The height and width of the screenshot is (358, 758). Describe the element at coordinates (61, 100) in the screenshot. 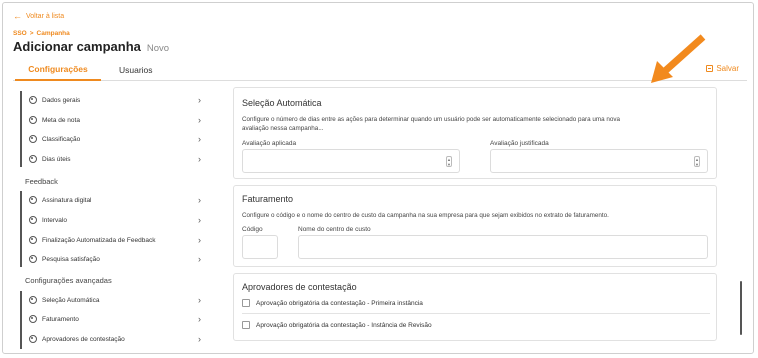

I see `sidebar-item-label: Dados gerais` at that location.